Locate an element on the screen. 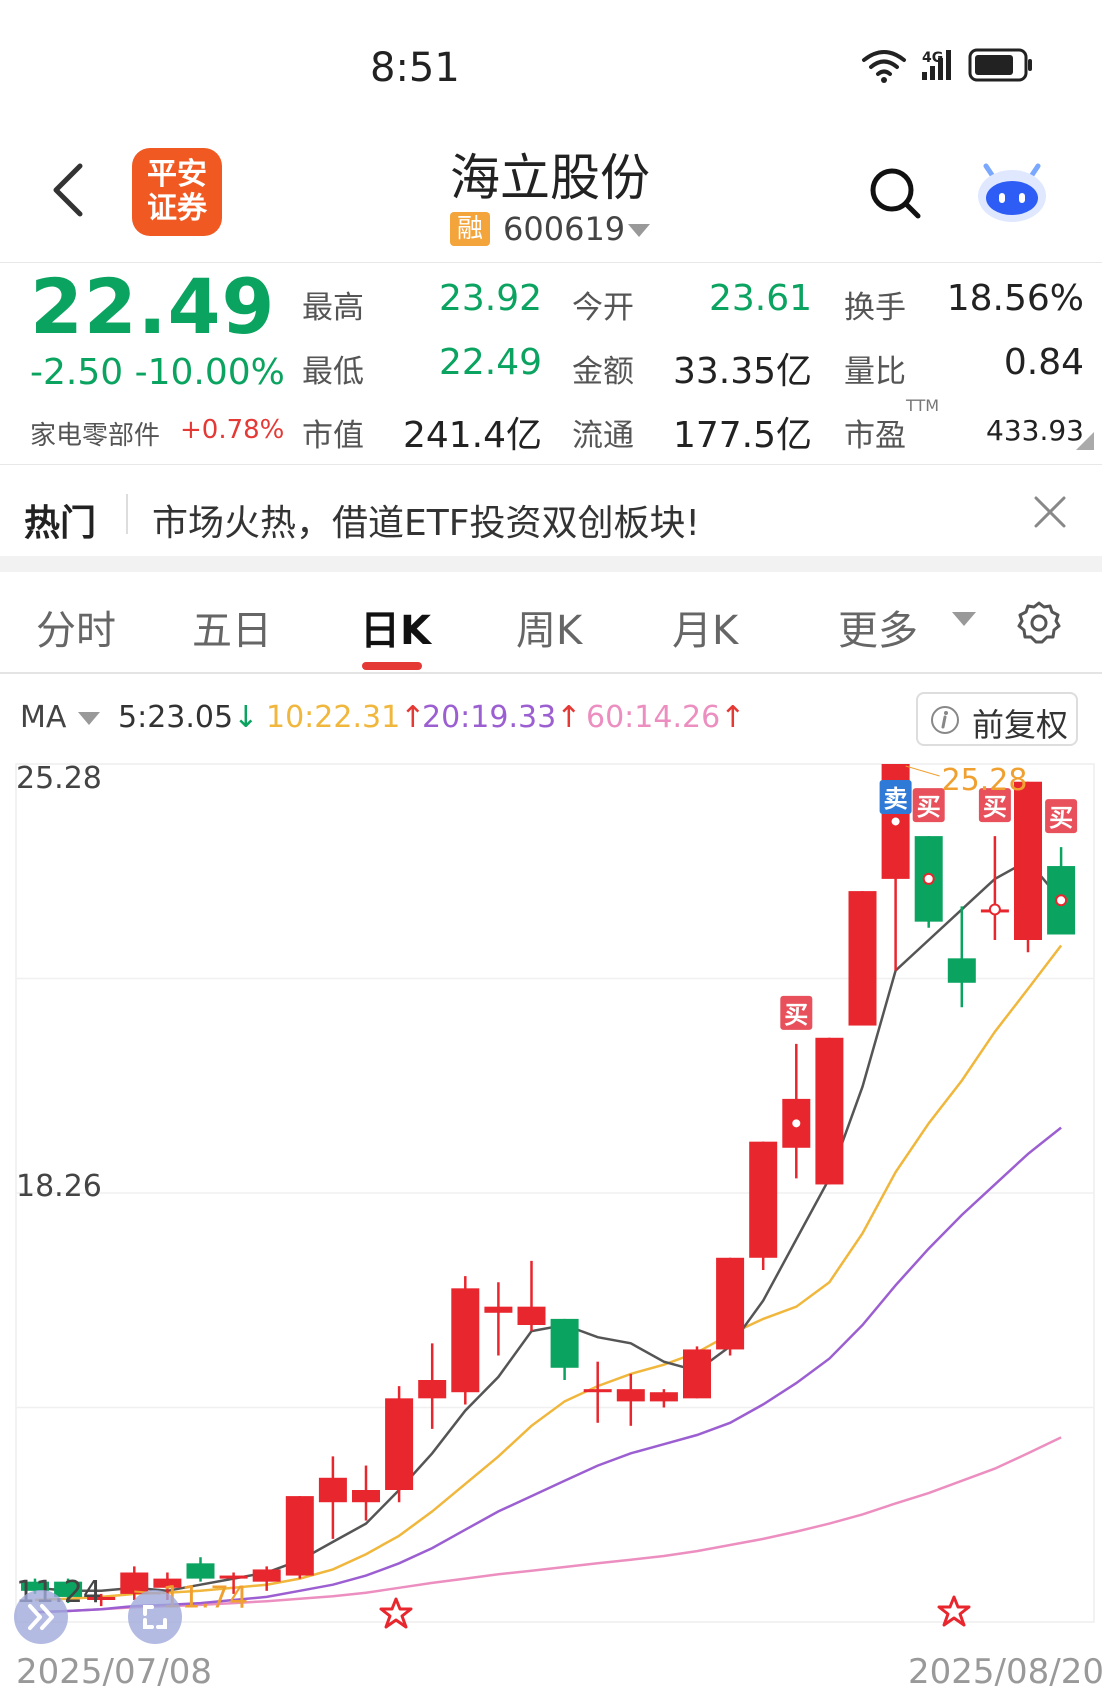 The image size is (1102, 1691). last-price: 22.49 is located at coordinates (153, 306).